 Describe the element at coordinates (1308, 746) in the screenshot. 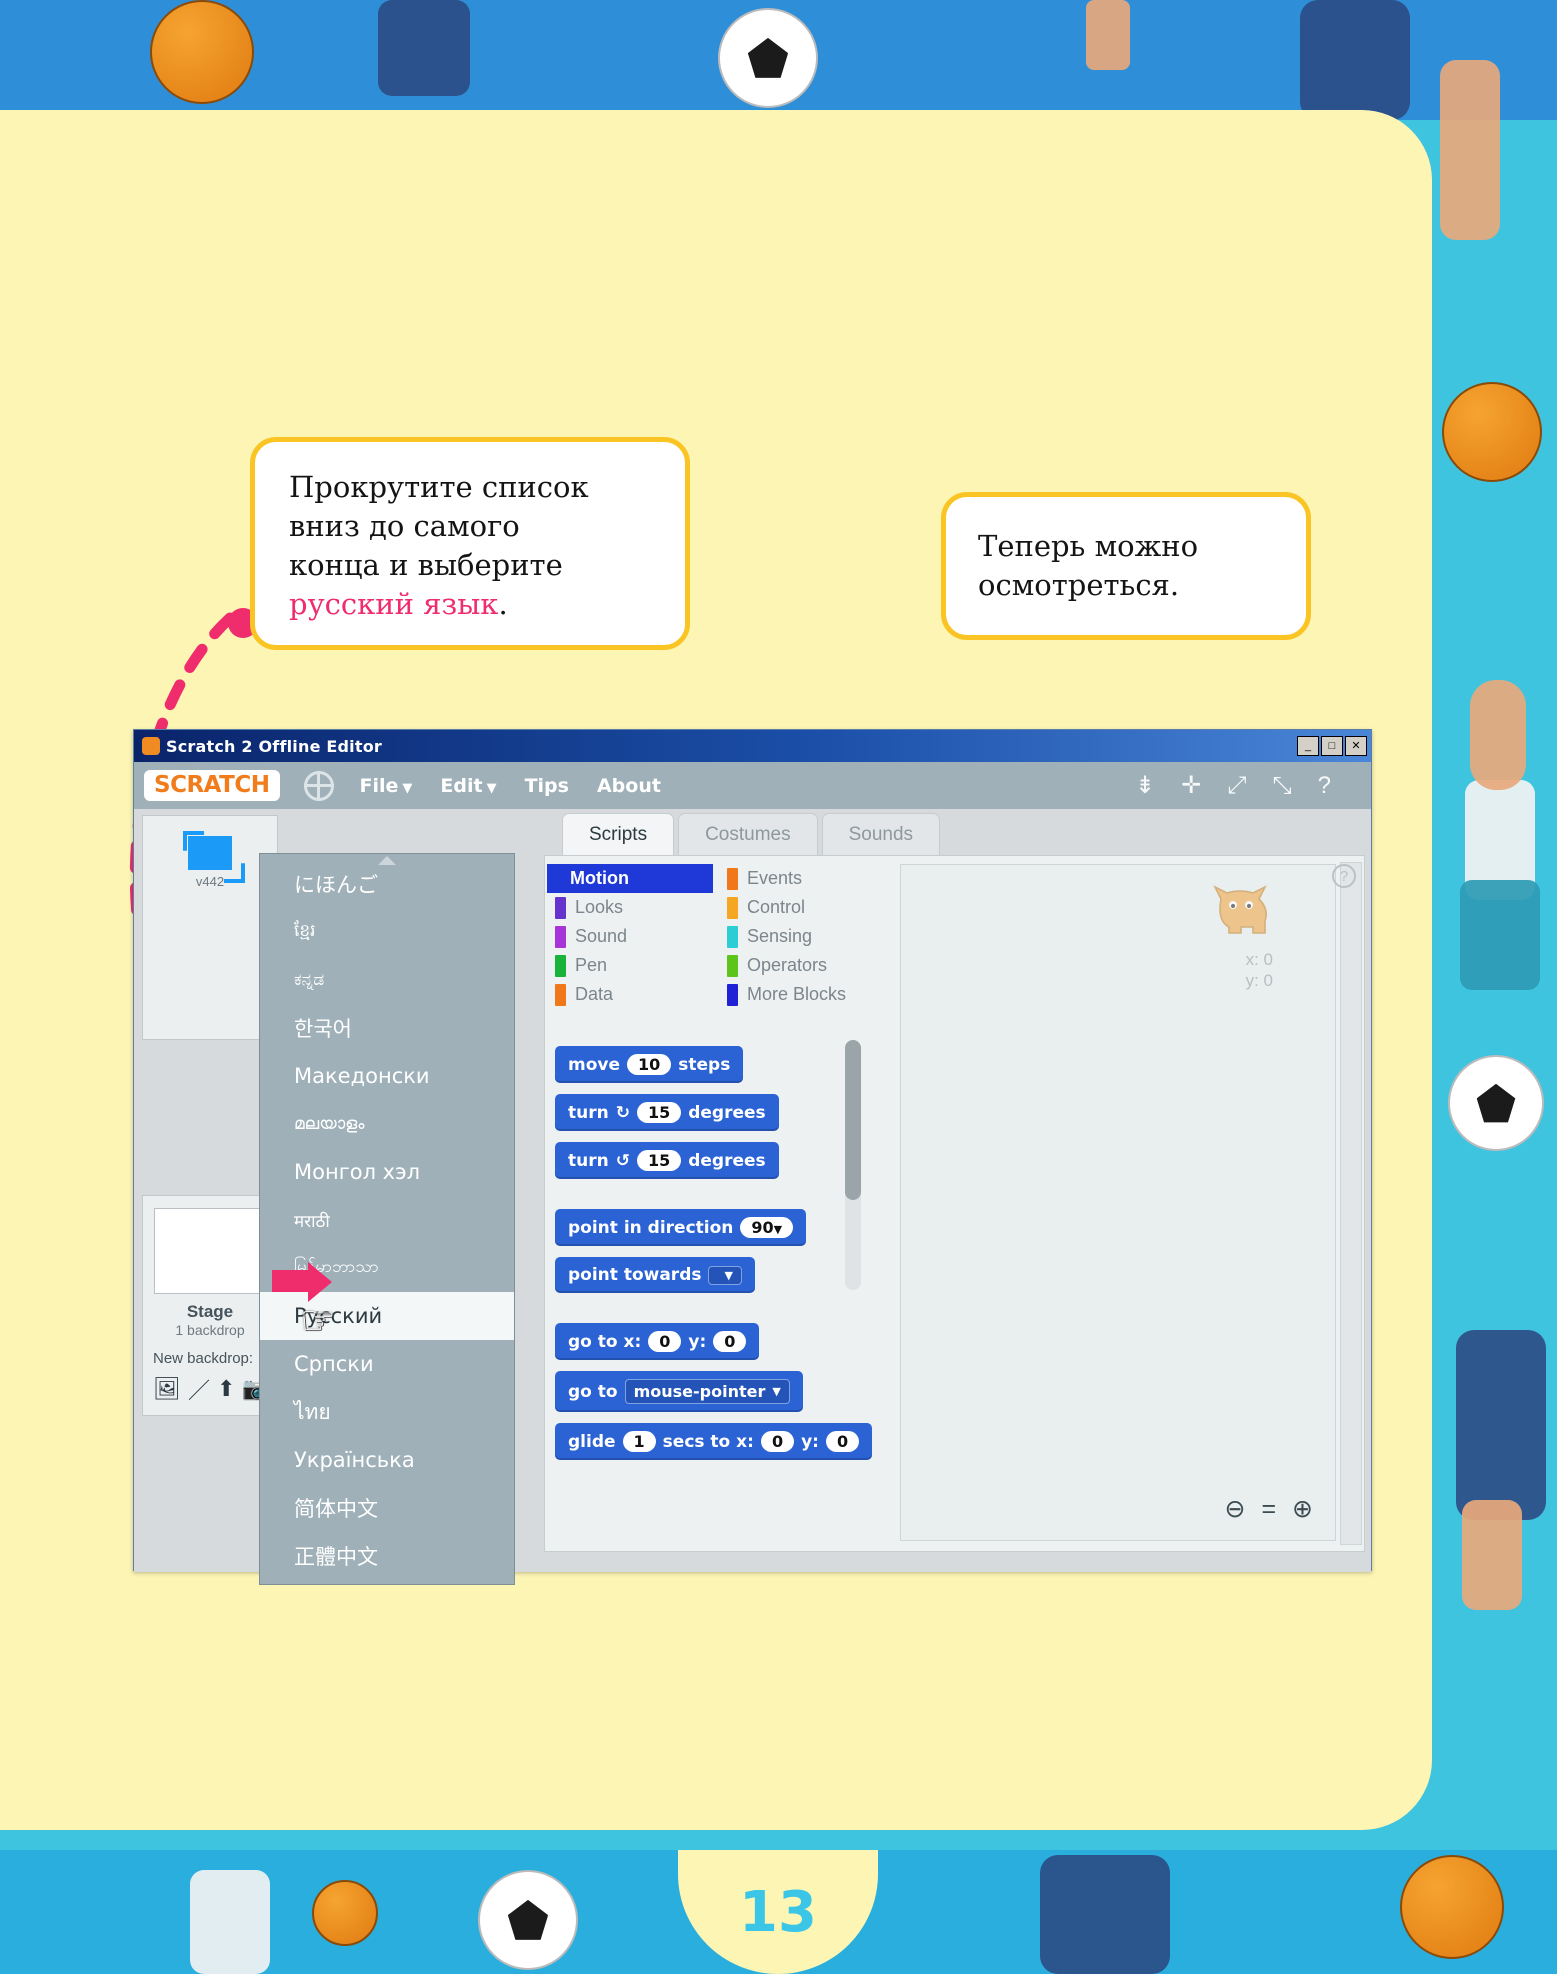

I see `minimize-button: _` at that location.